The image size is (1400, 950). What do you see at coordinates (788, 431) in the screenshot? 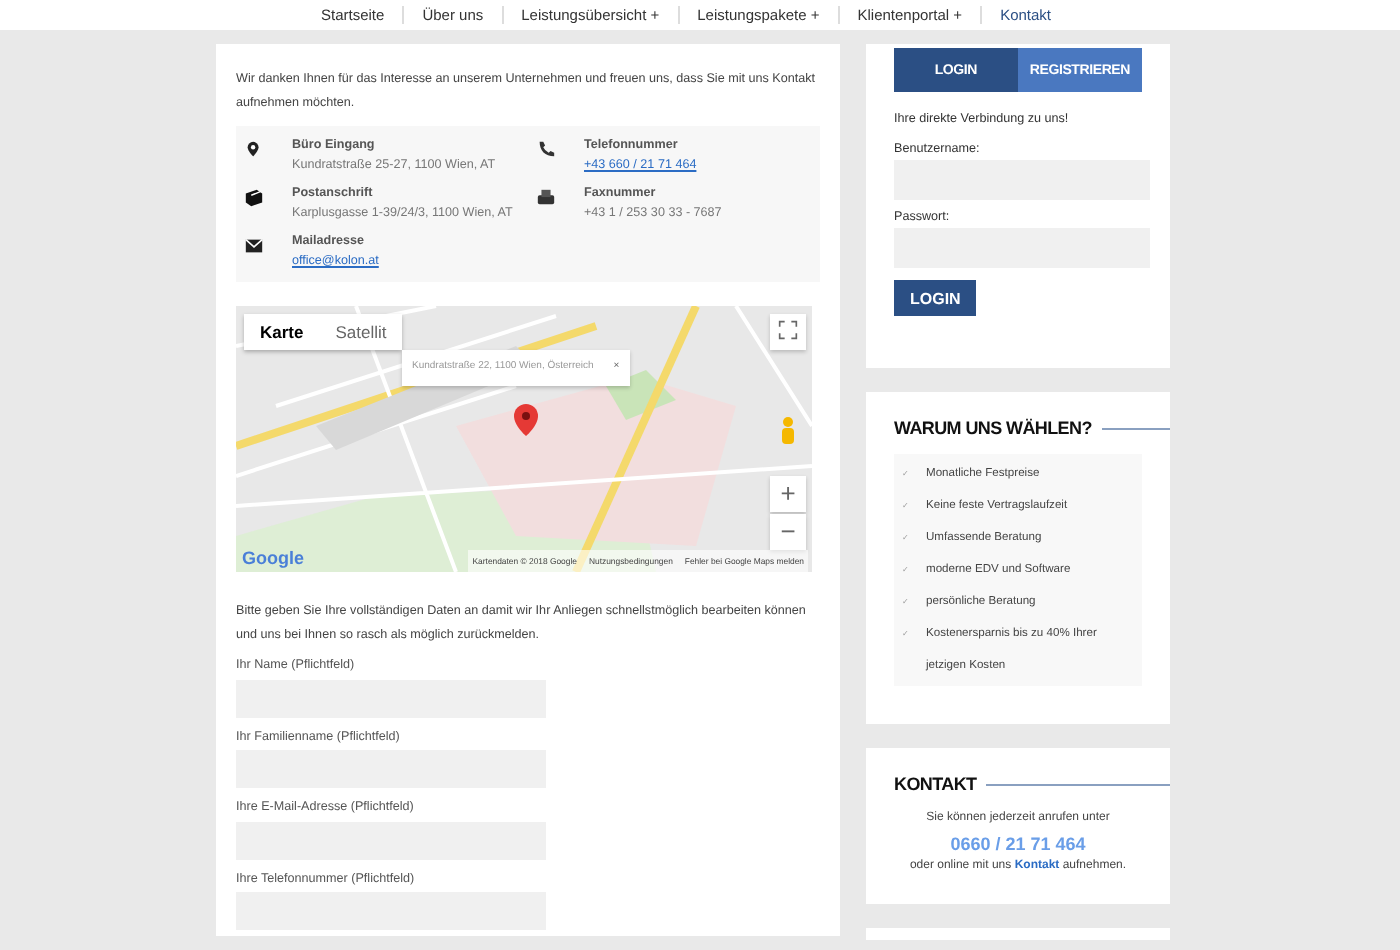
I see `pegman-icon` at bounding box center [788, 431].